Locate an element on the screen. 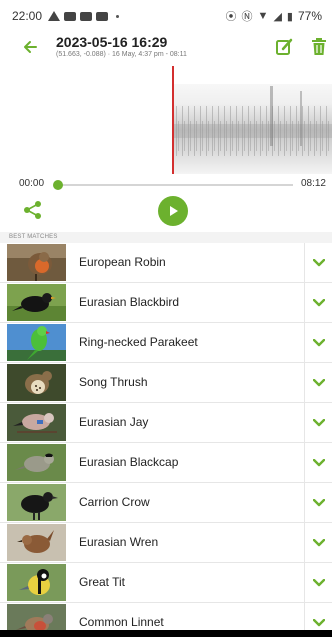  ring-necked-parakeet-image is located at coordinates (36, 342).